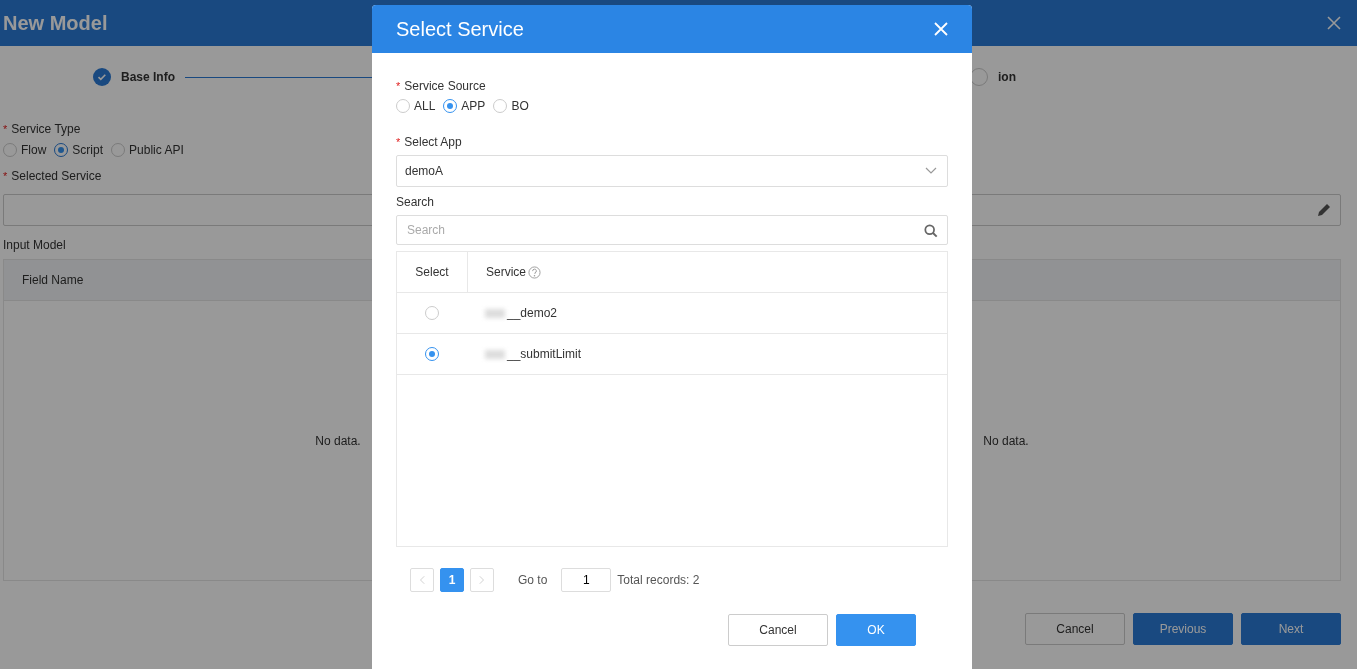  Describe the element at coordinates (534, 272) in the screenshot. I see `help-icon` at that location.